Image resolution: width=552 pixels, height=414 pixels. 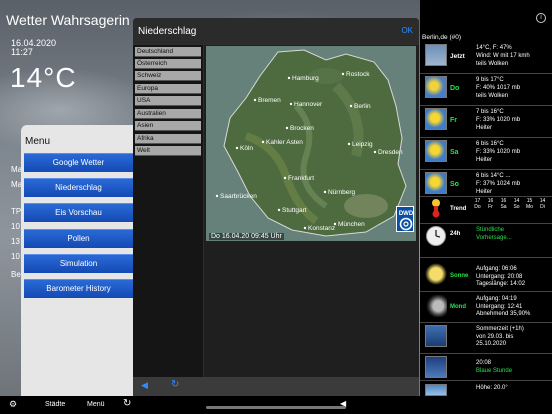 I want to click on trend-days: 17 Do 16 Fr 16 Sa 14 So 15 Mo 14 Di, so click(x=511, y=206).